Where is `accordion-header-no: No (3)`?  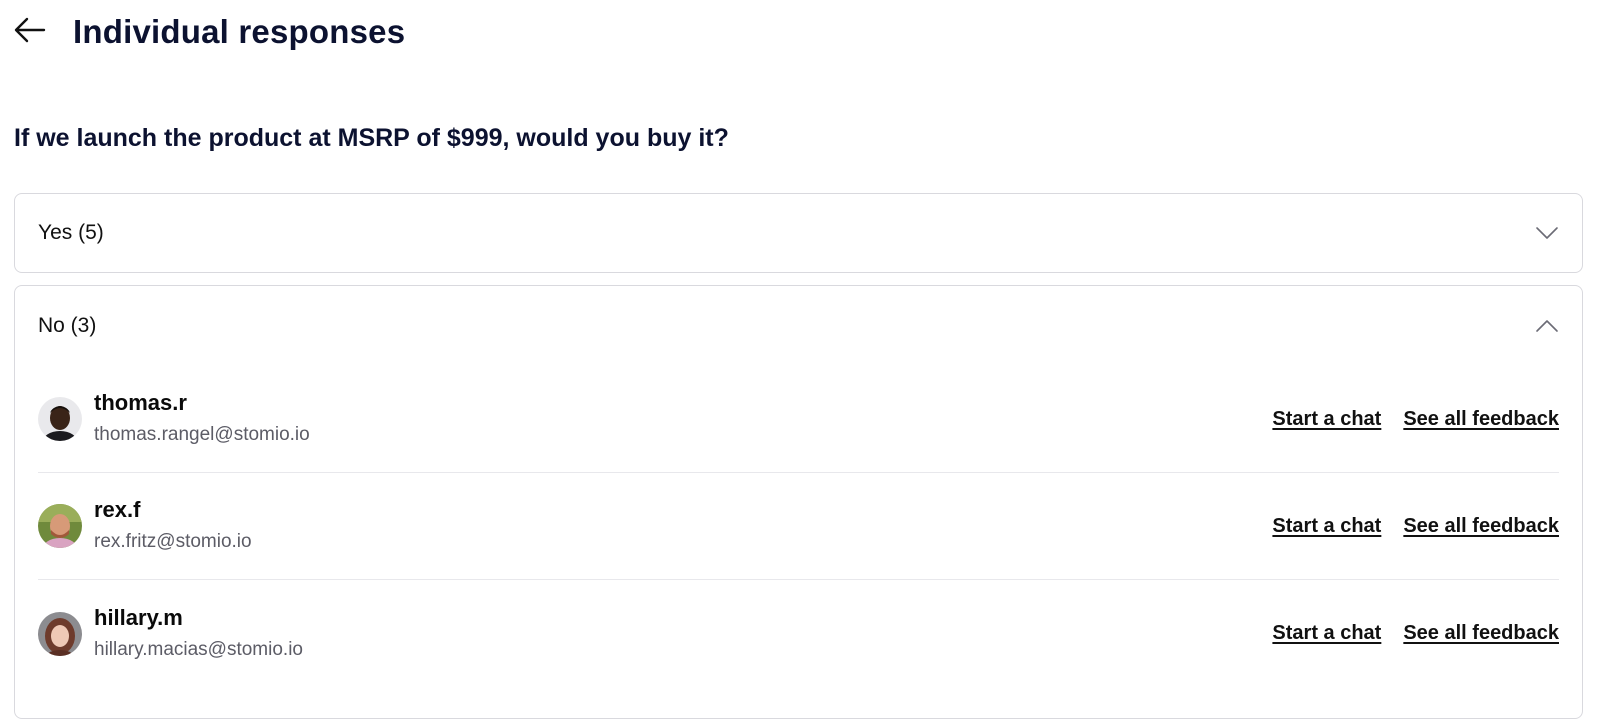 accordion-header-no: No (3) is located at coordinates (798, 326).